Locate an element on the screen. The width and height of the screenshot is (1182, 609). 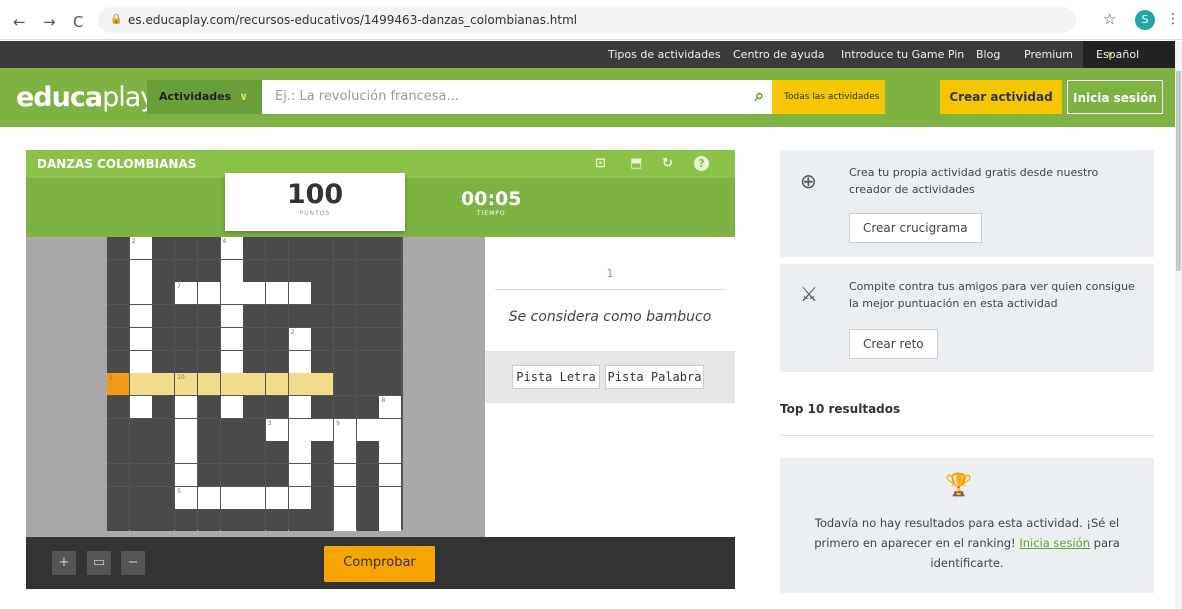
restart-icon: ↻ is located at coordinates (667, 163).